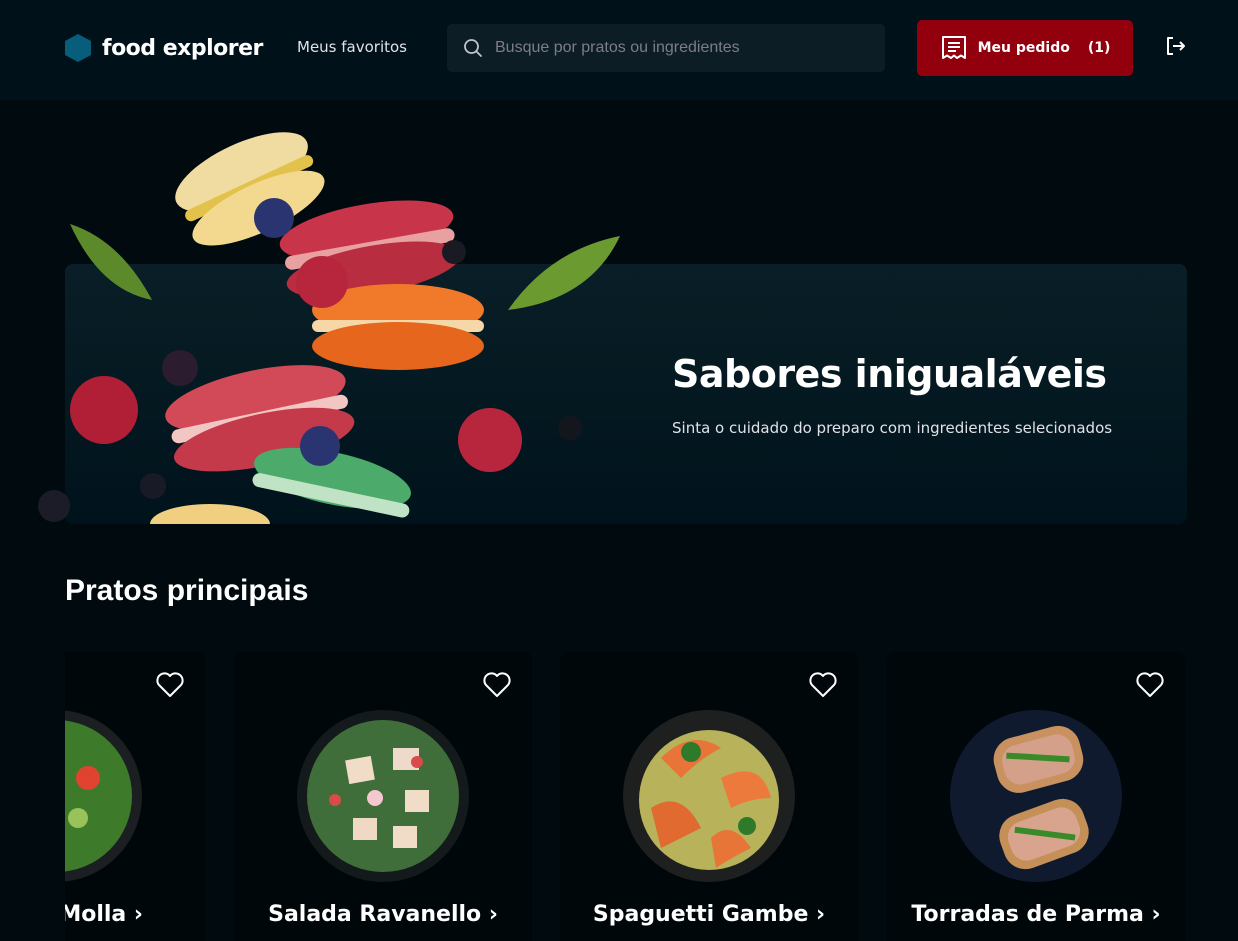 The image size is (1238, 941). I want to click on dish-name: Torradas de Parma ›, so click(1036, 914).